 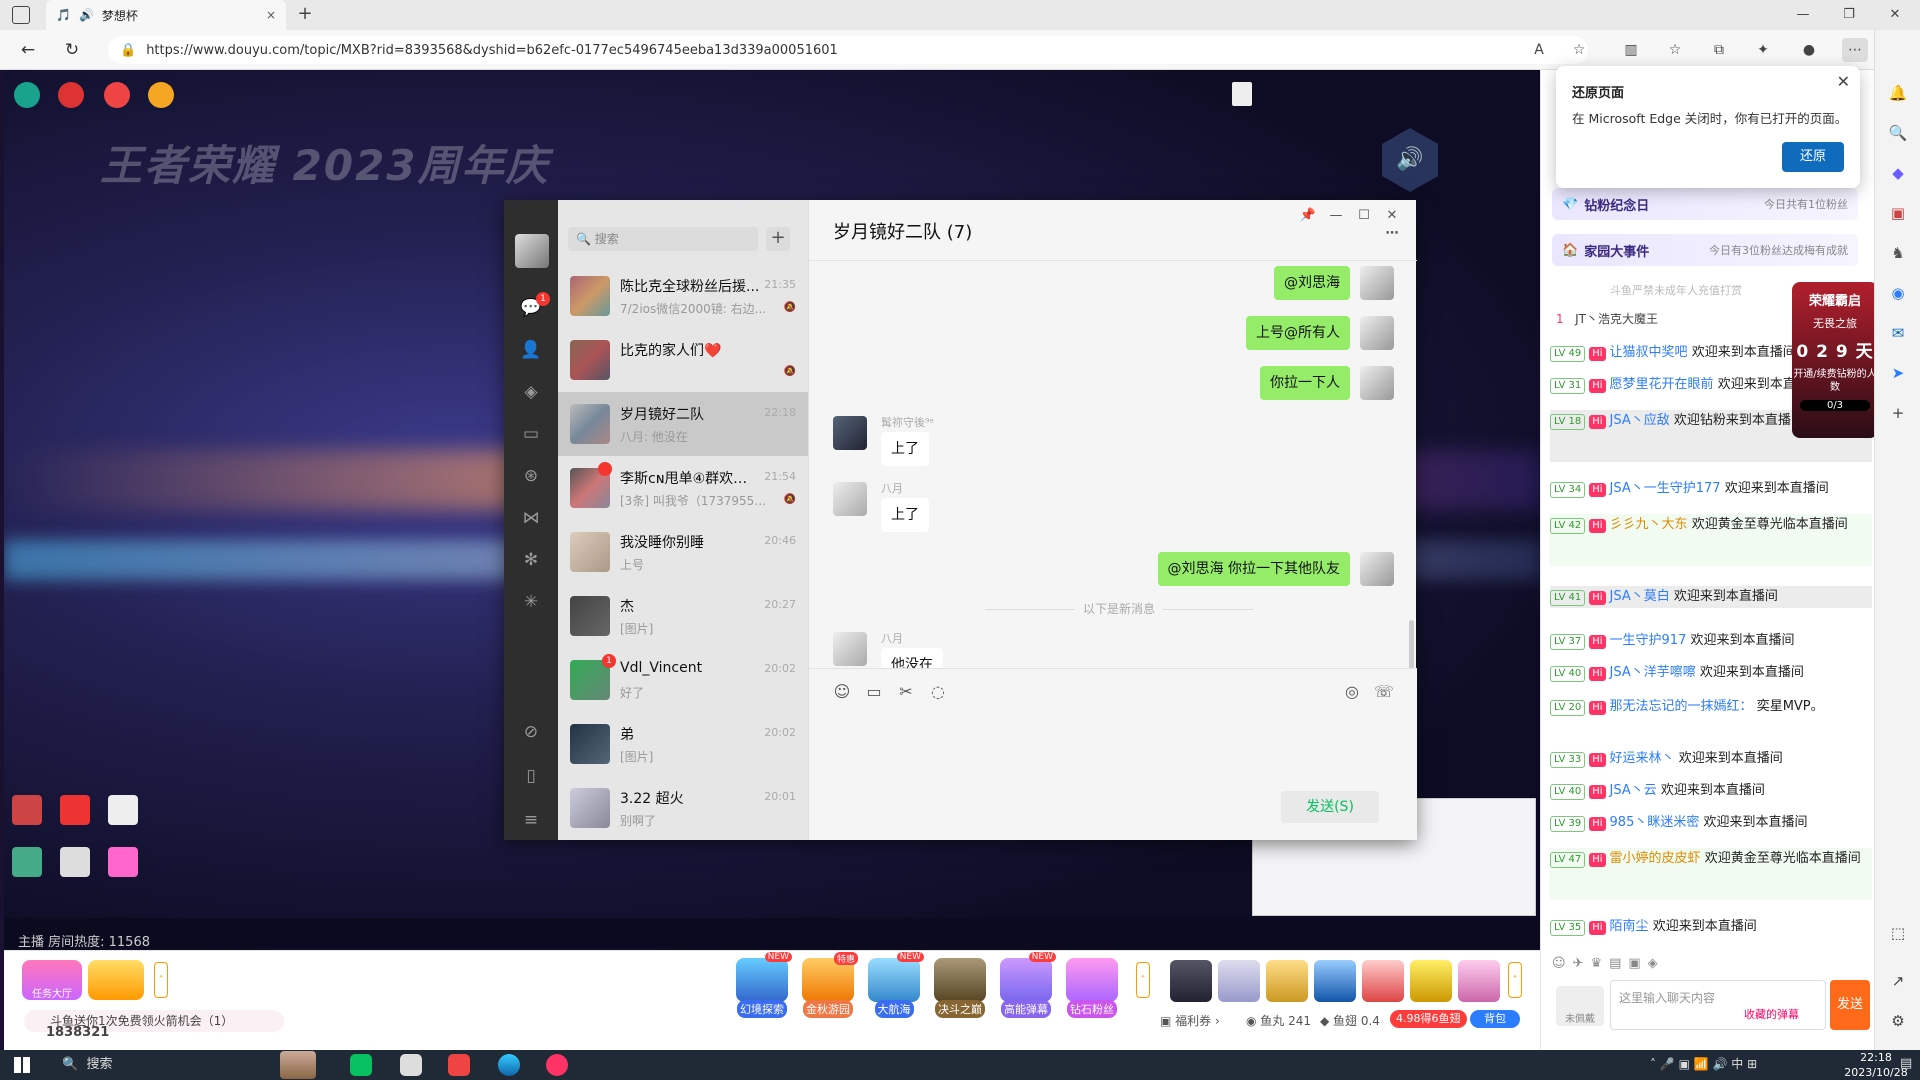 What do you see at coordinates (1898, 293) in the screenshot?
I see `m365-icon: ◉` at bounding box center [1898, 293].